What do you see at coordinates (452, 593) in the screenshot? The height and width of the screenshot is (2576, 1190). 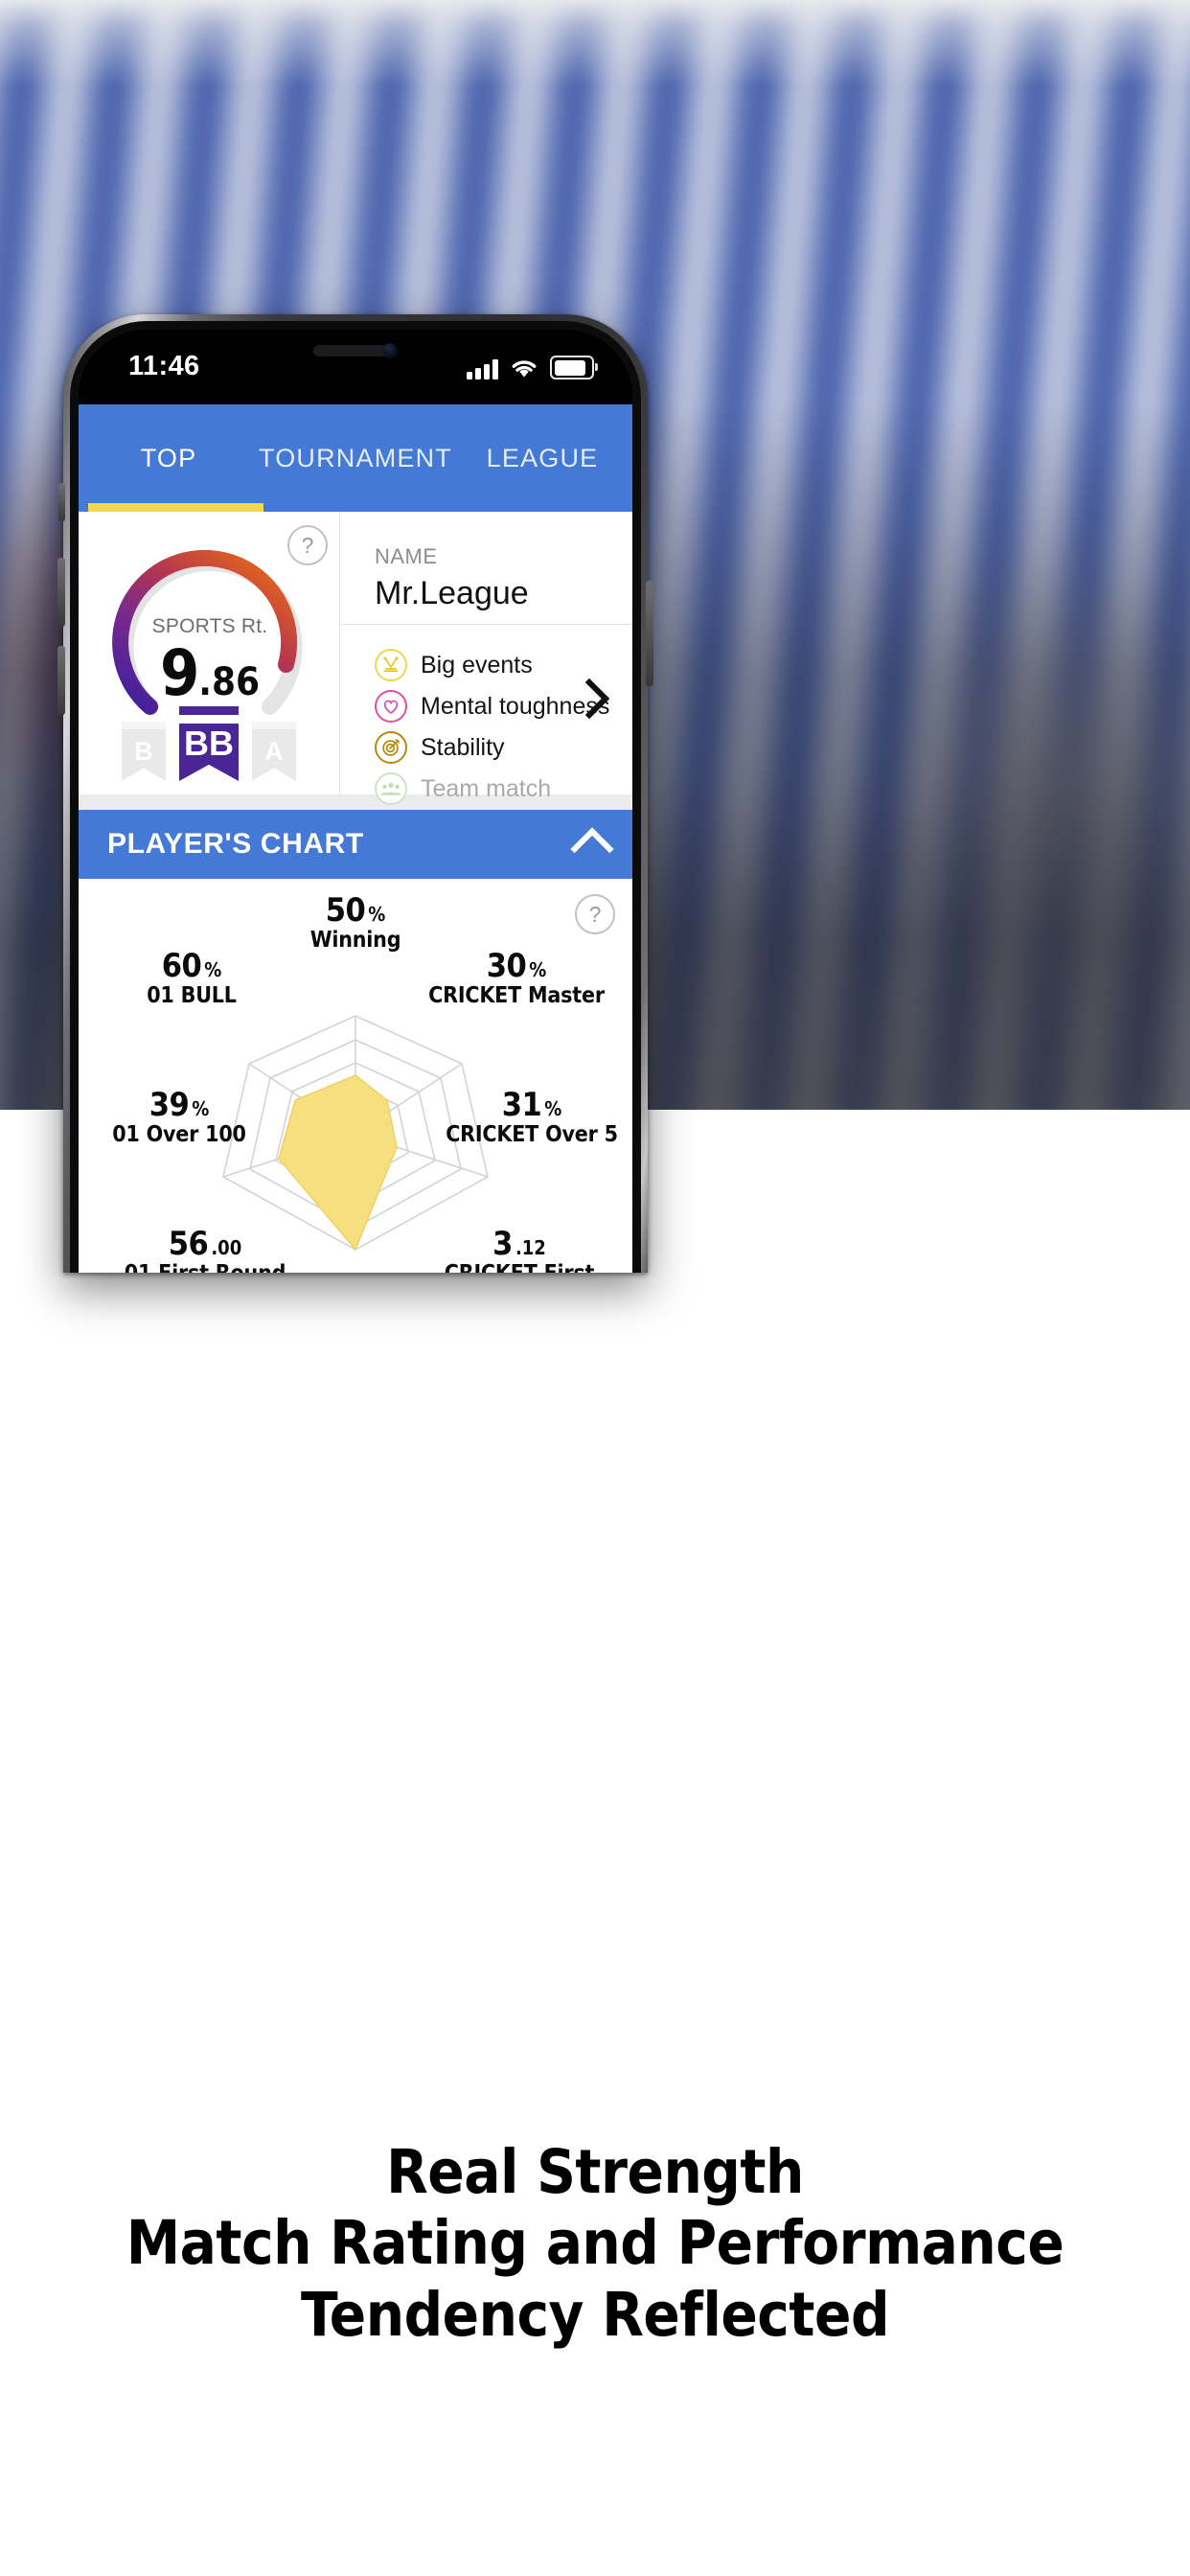 I see `name-value: Mr.League` at bounding box center [452, 593].